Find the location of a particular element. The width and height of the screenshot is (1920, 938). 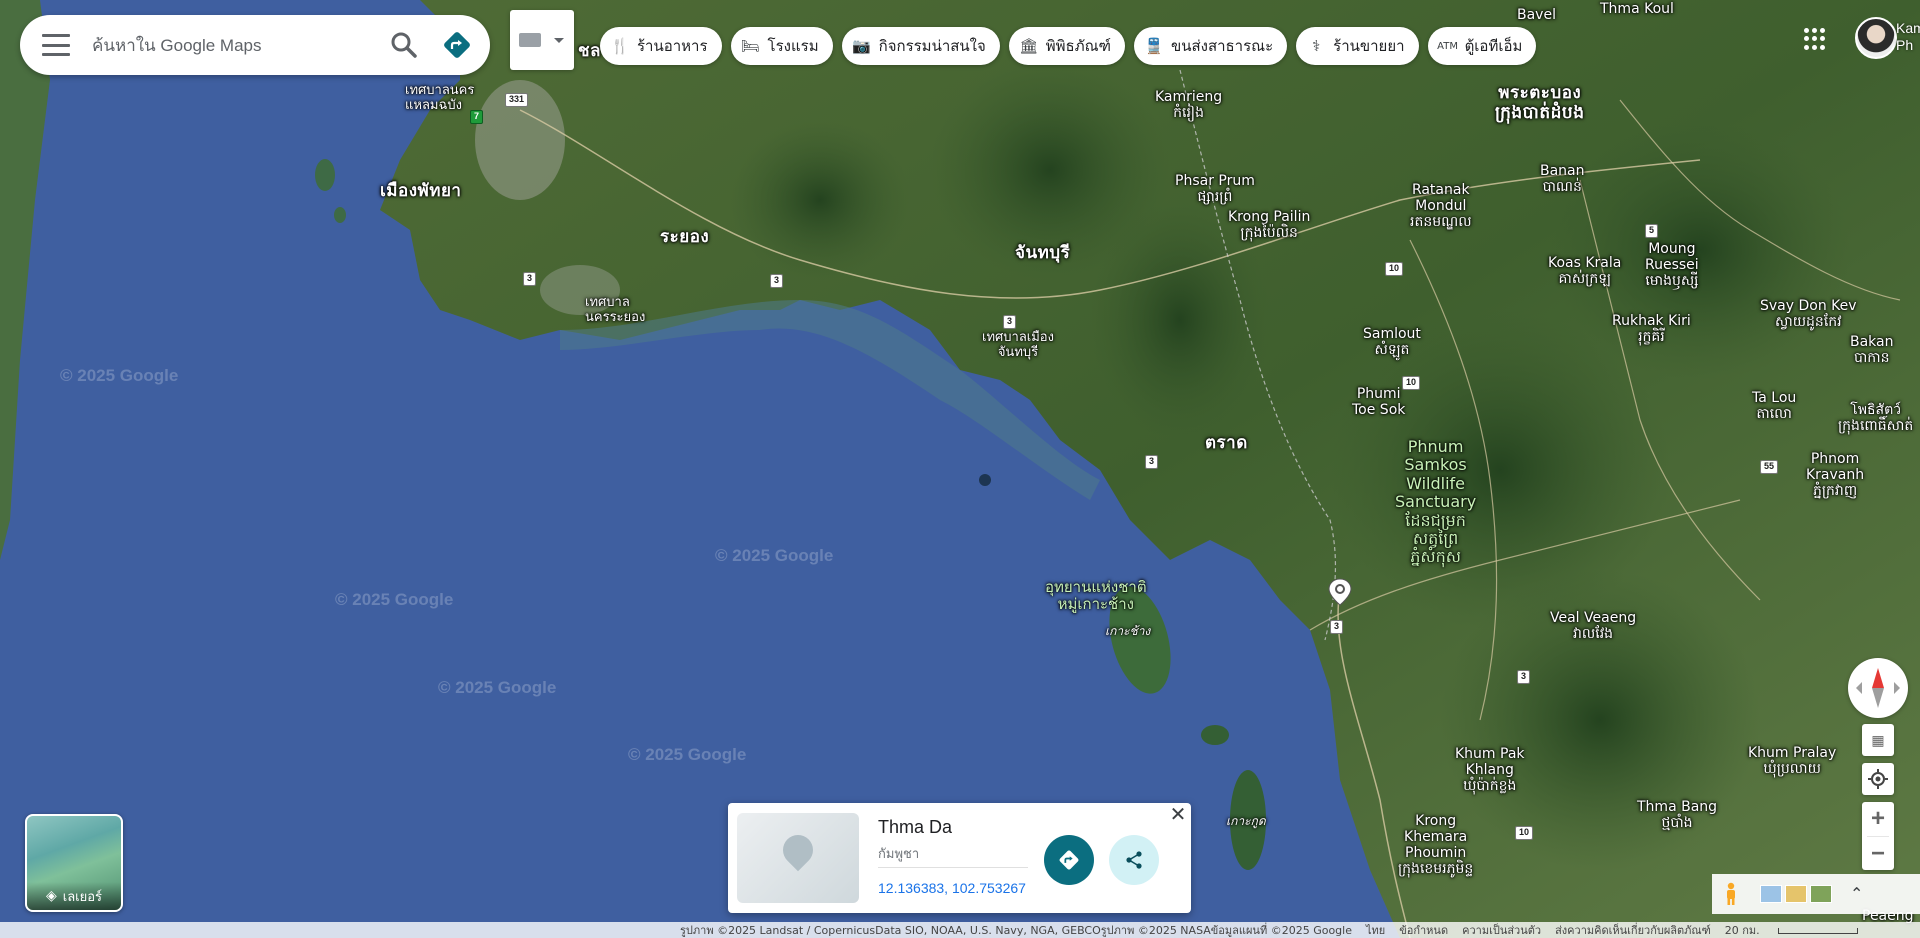

imagery-thumbnails is located at coordinates (1796, 894).